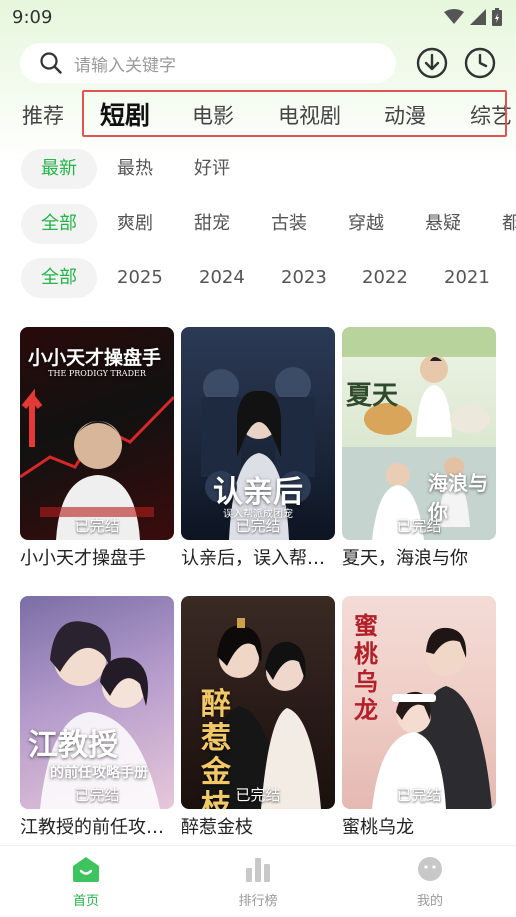  I want to click on genre-filter-row: 全部 爽剧 甜宠 古装 穿越 悬疑 都, so click(258, 224).